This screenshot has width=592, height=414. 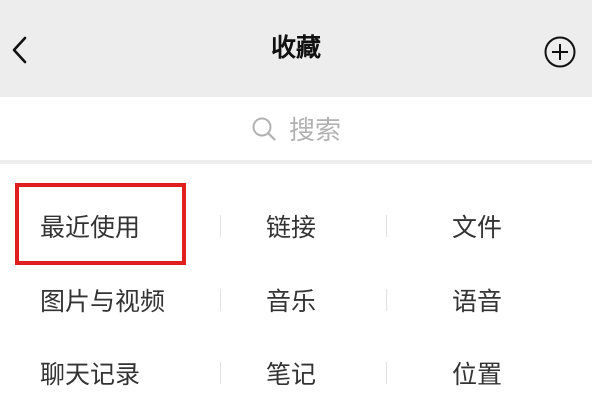 What do you see at coordinates (314, 131) in the screenshot?
I see `search-placeholder: 搜索` at bounding box center [314, 131].